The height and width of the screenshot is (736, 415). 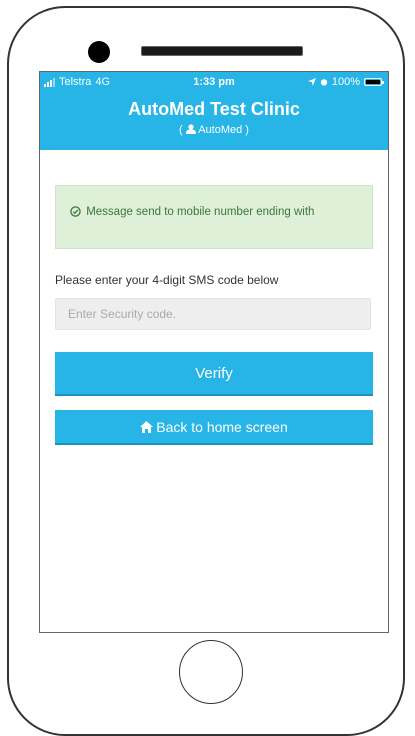 I want to click on status-bar: Telstra 4G 1:33 pm 100%, so click(x=214, y=82).